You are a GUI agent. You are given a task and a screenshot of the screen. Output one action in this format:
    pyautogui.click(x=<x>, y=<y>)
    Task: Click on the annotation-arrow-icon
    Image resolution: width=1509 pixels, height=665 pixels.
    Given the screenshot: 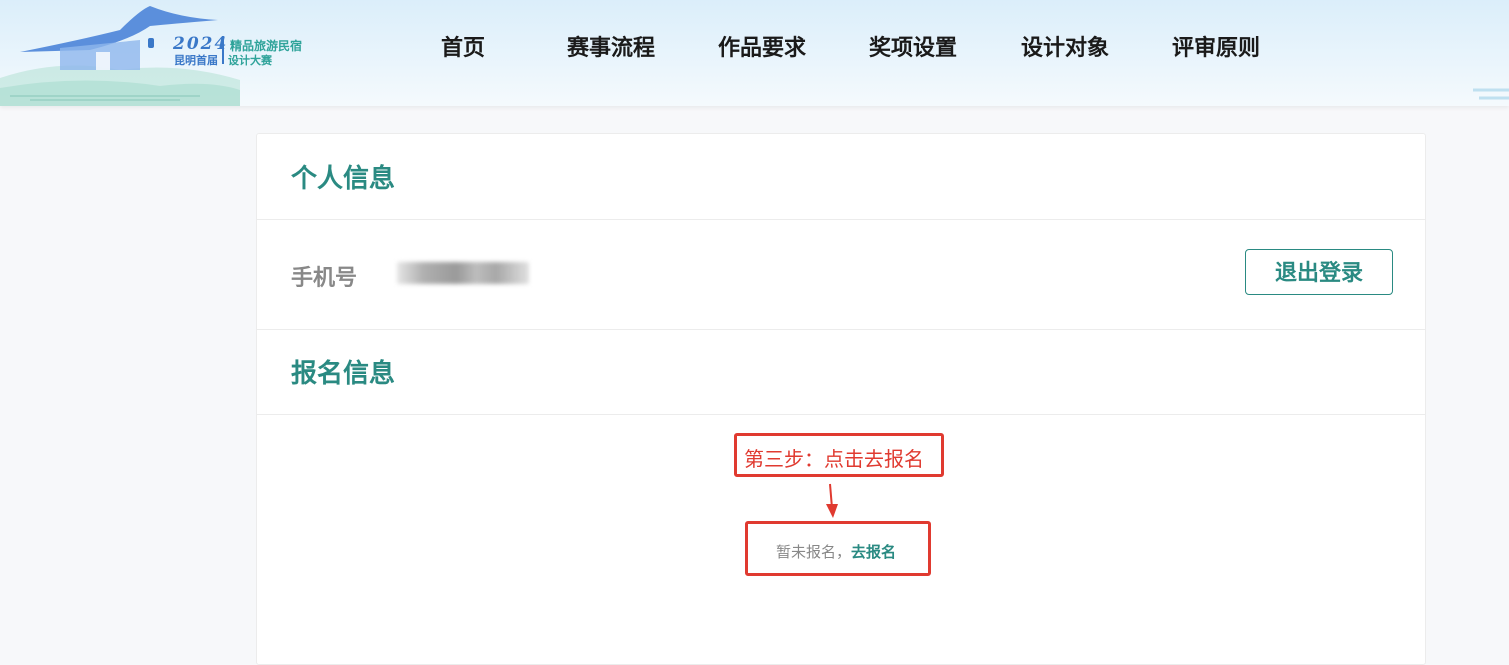 What is the action you would take?
    pyautogui.click(x=832, y=500)
    